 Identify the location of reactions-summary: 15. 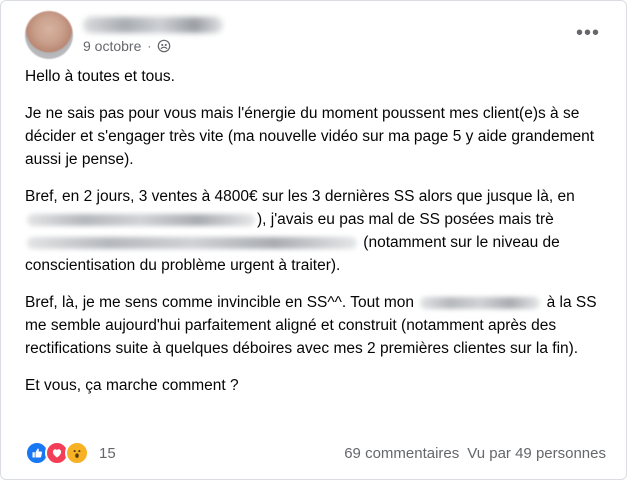
(70, 453).